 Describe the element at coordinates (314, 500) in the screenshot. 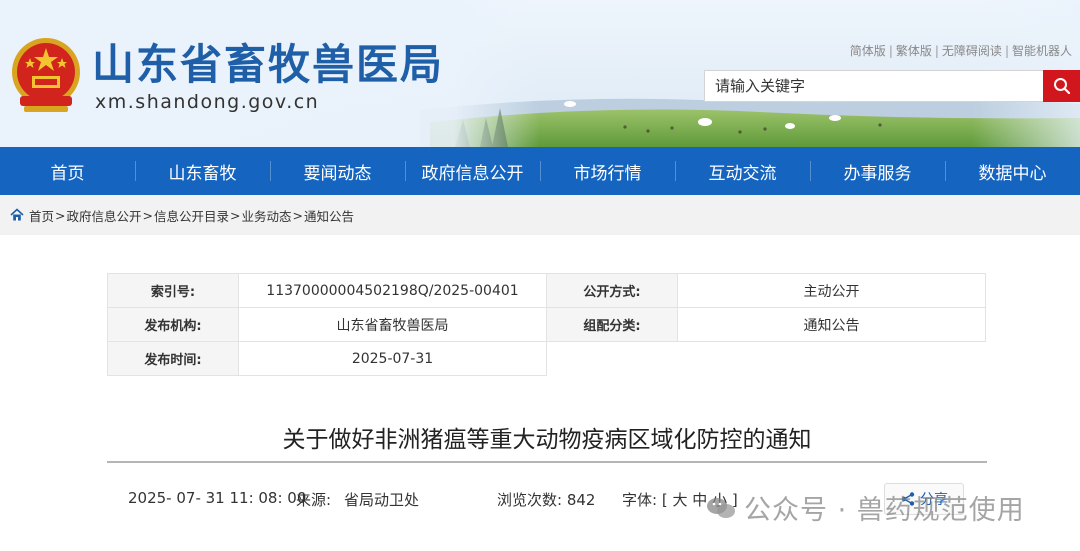

I see `source-label: 来源:` at that location.